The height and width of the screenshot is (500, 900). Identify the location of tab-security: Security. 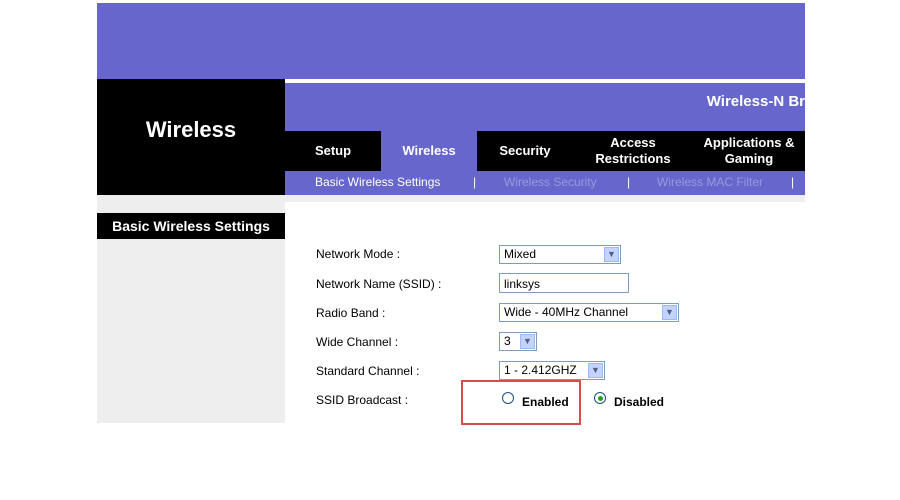
(525, 151).